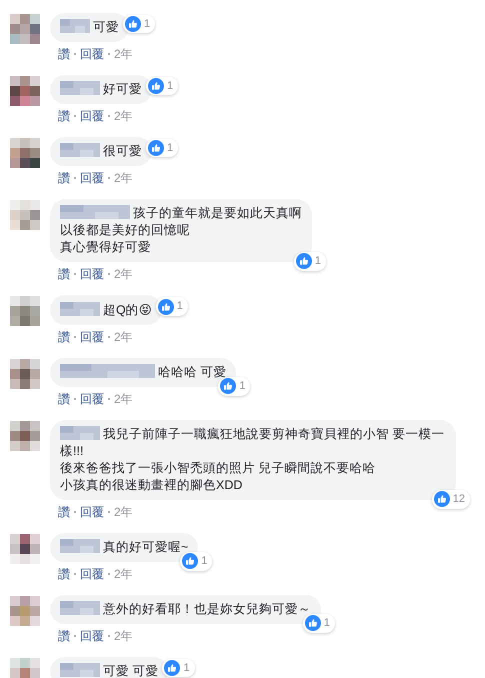  What do you see at coordinates (109, 671) in the screenshot?
I see `comment-text: 可愛 可愛` at bounding box center [109, 671].